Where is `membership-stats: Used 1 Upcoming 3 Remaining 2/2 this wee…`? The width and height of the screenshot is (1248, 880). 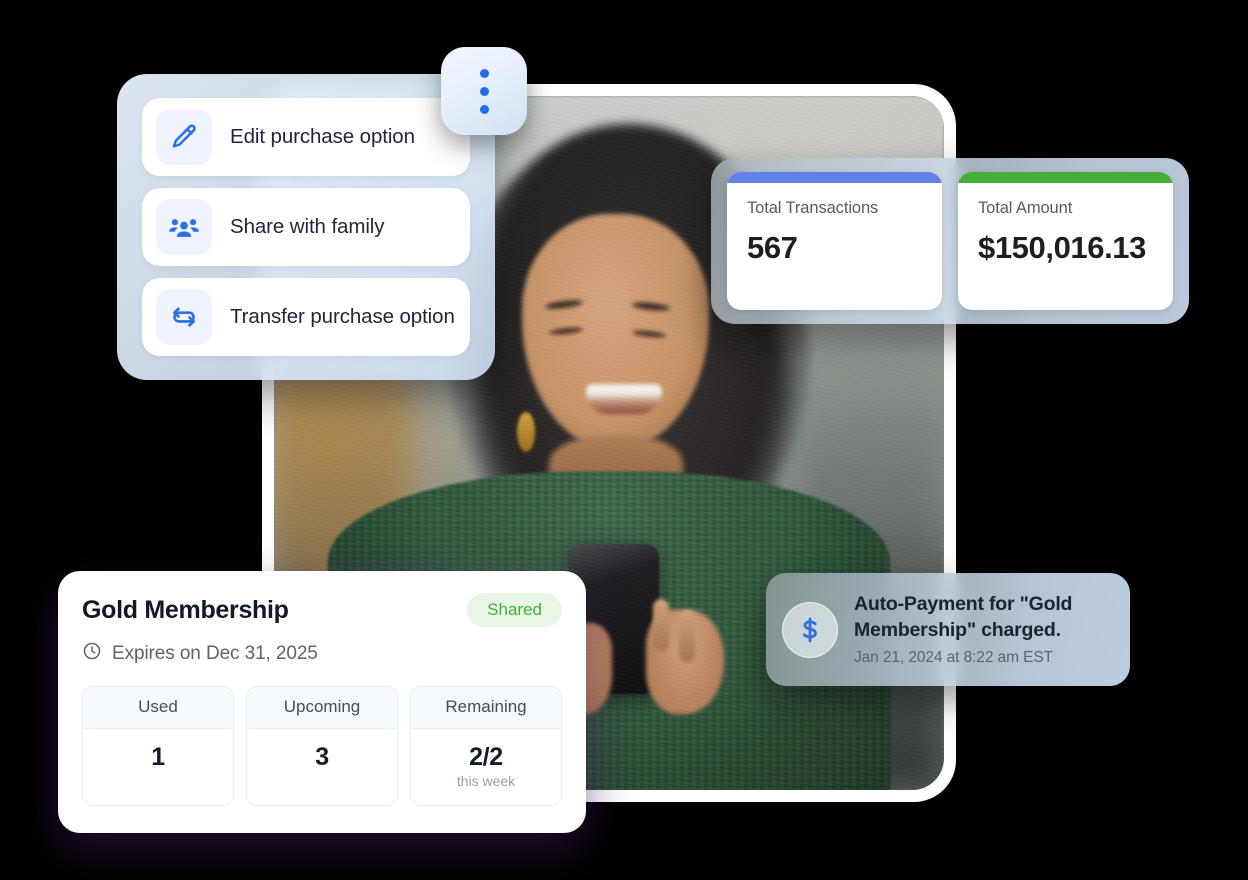 membership-stats: Used 1 Upcoming 3 Remaining 2/2 this wee… is located at coordinates (322, 746).